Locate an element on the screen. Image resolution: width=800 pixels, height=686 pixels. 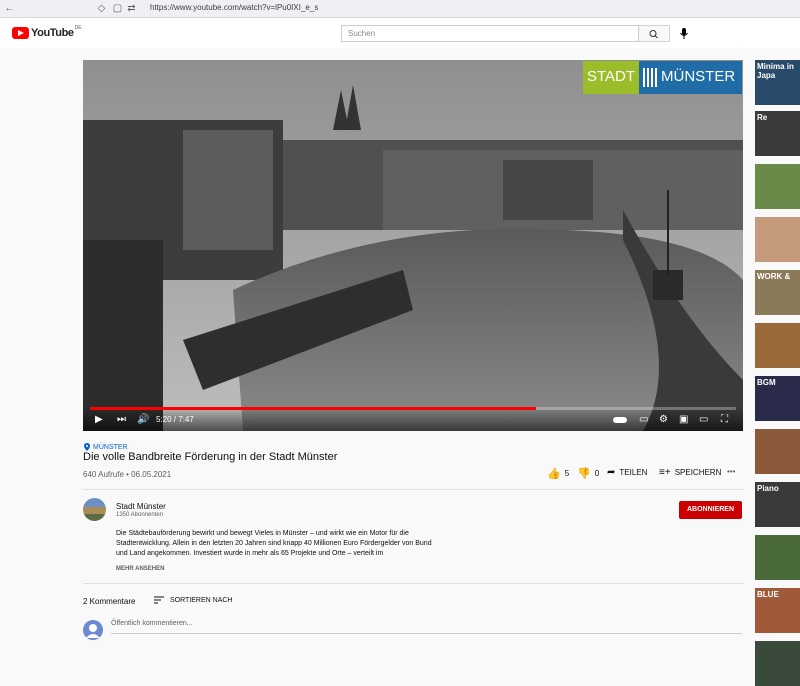
logo-muenster-block: MÜNSTER is located at coordinates (690, 77).